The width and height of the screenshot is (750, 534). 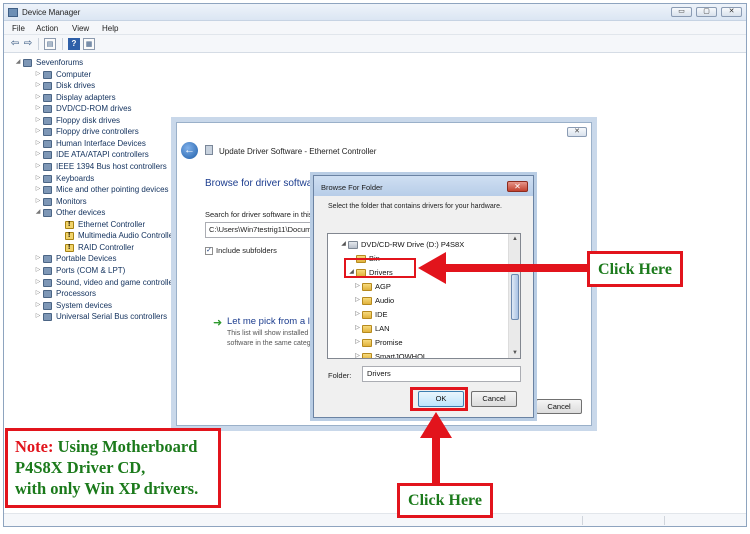 What do you see at coordinates (105, 143) in the screenshot?
I see `tree-item: ▷ Human Interface Devices` at bounding box center [105, 143].